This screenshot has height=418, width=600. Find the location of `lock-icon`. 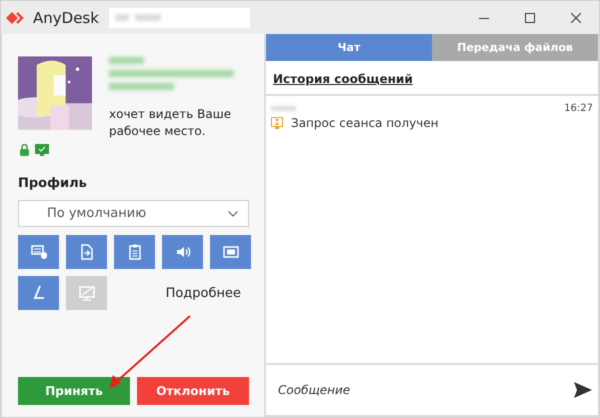

lock-icon is located at coordinates (24, 150).